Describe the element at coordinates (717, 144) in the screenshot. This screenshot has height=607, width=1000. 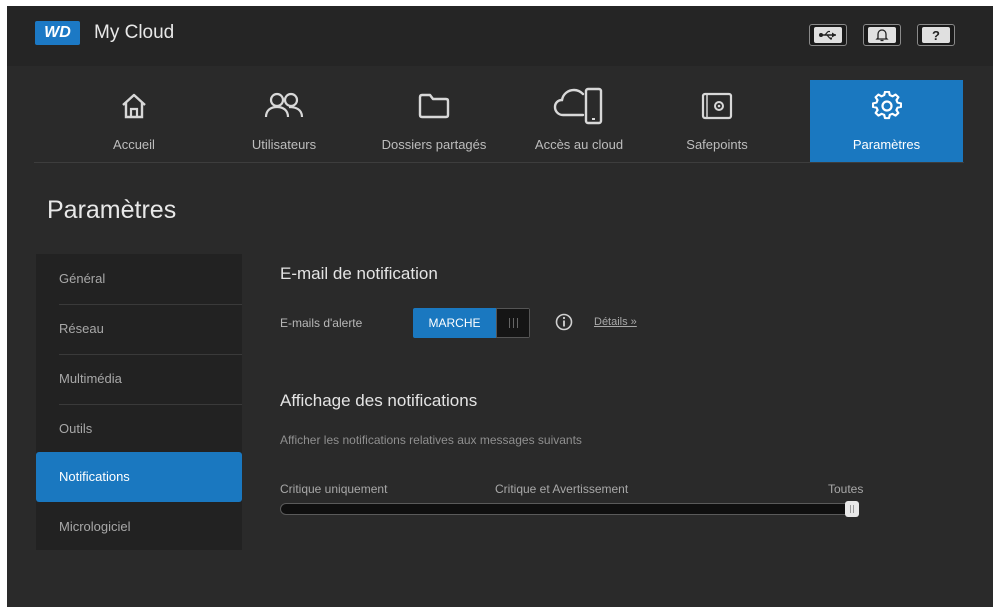
I see `nav-label-safepoints: Safepoints` at that location.